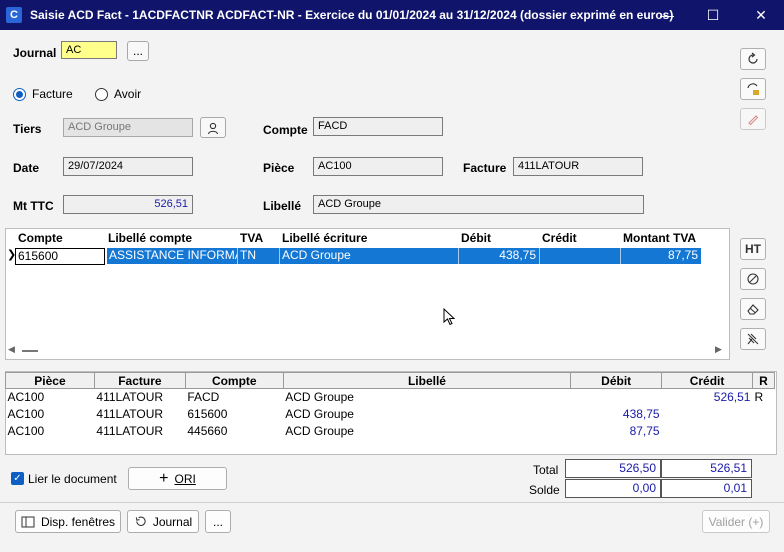 The image size is (784, 552). I want to click on lines-col-r: R, so click(763, 380).